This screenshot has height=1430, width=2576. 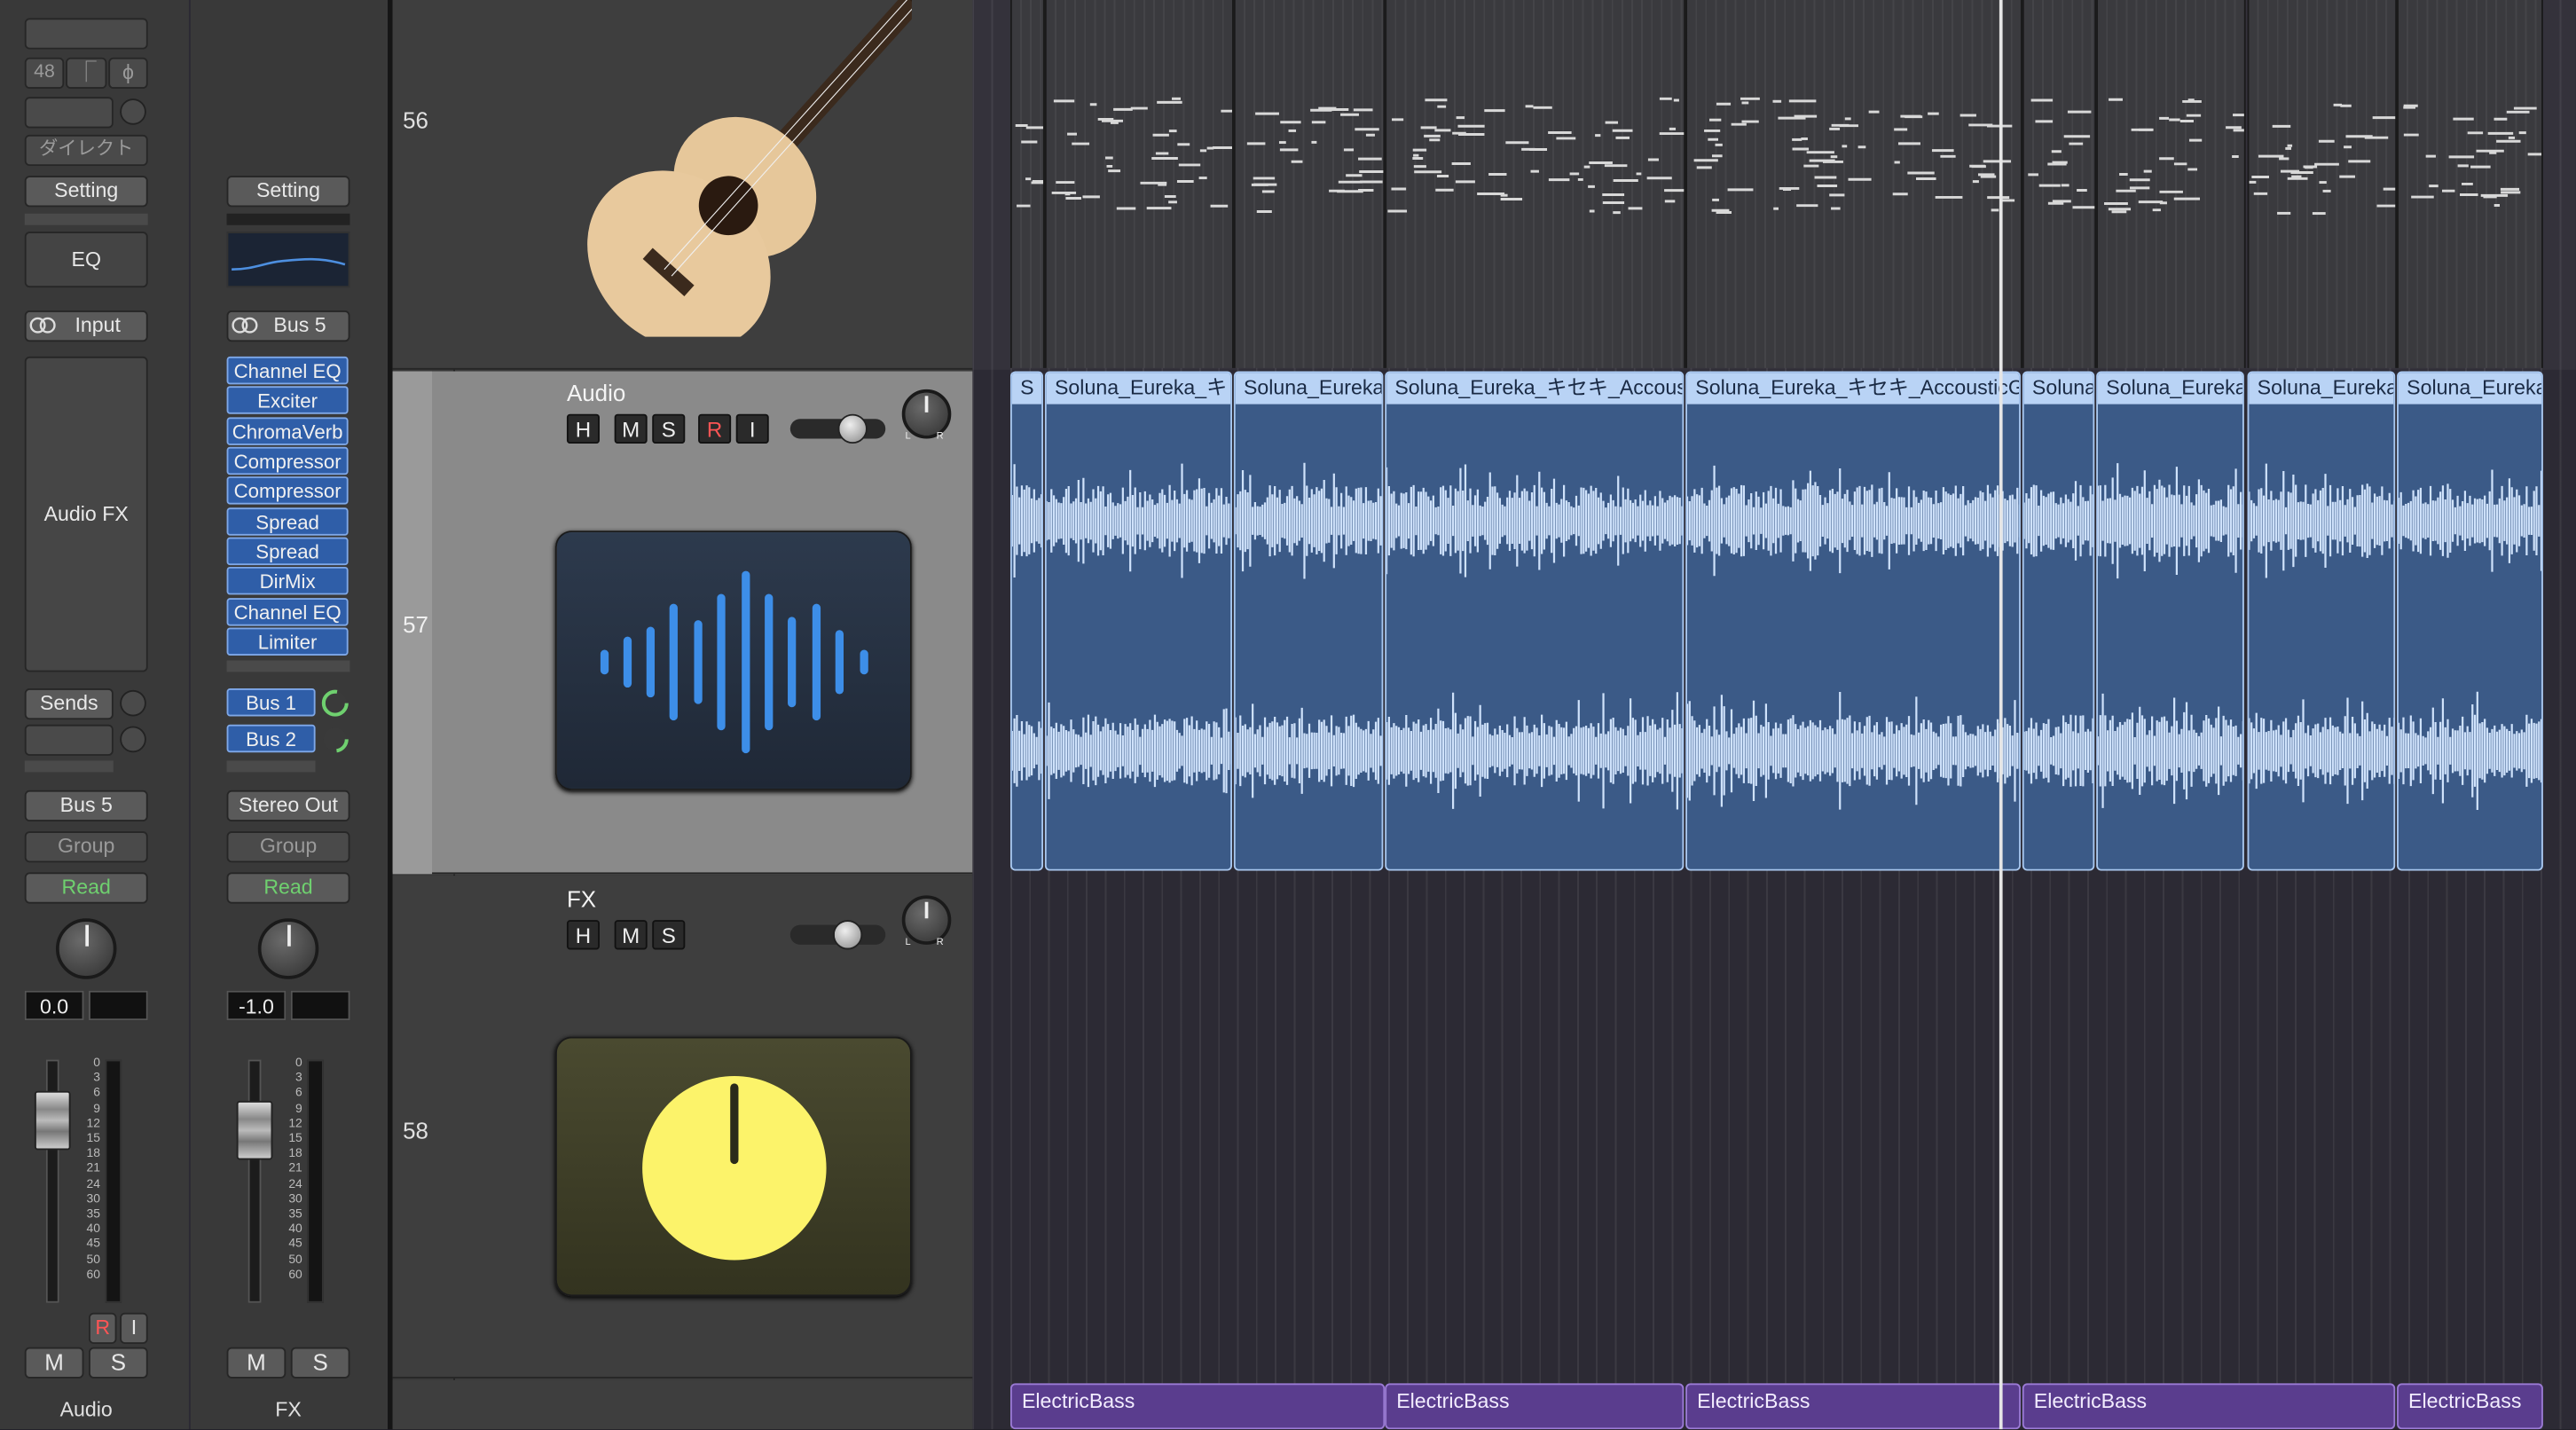 What do you see at coordinates (287, 490) in the screenshot?
I see `plugin-slot-5: Compressor` at bounding box center [287, 490].